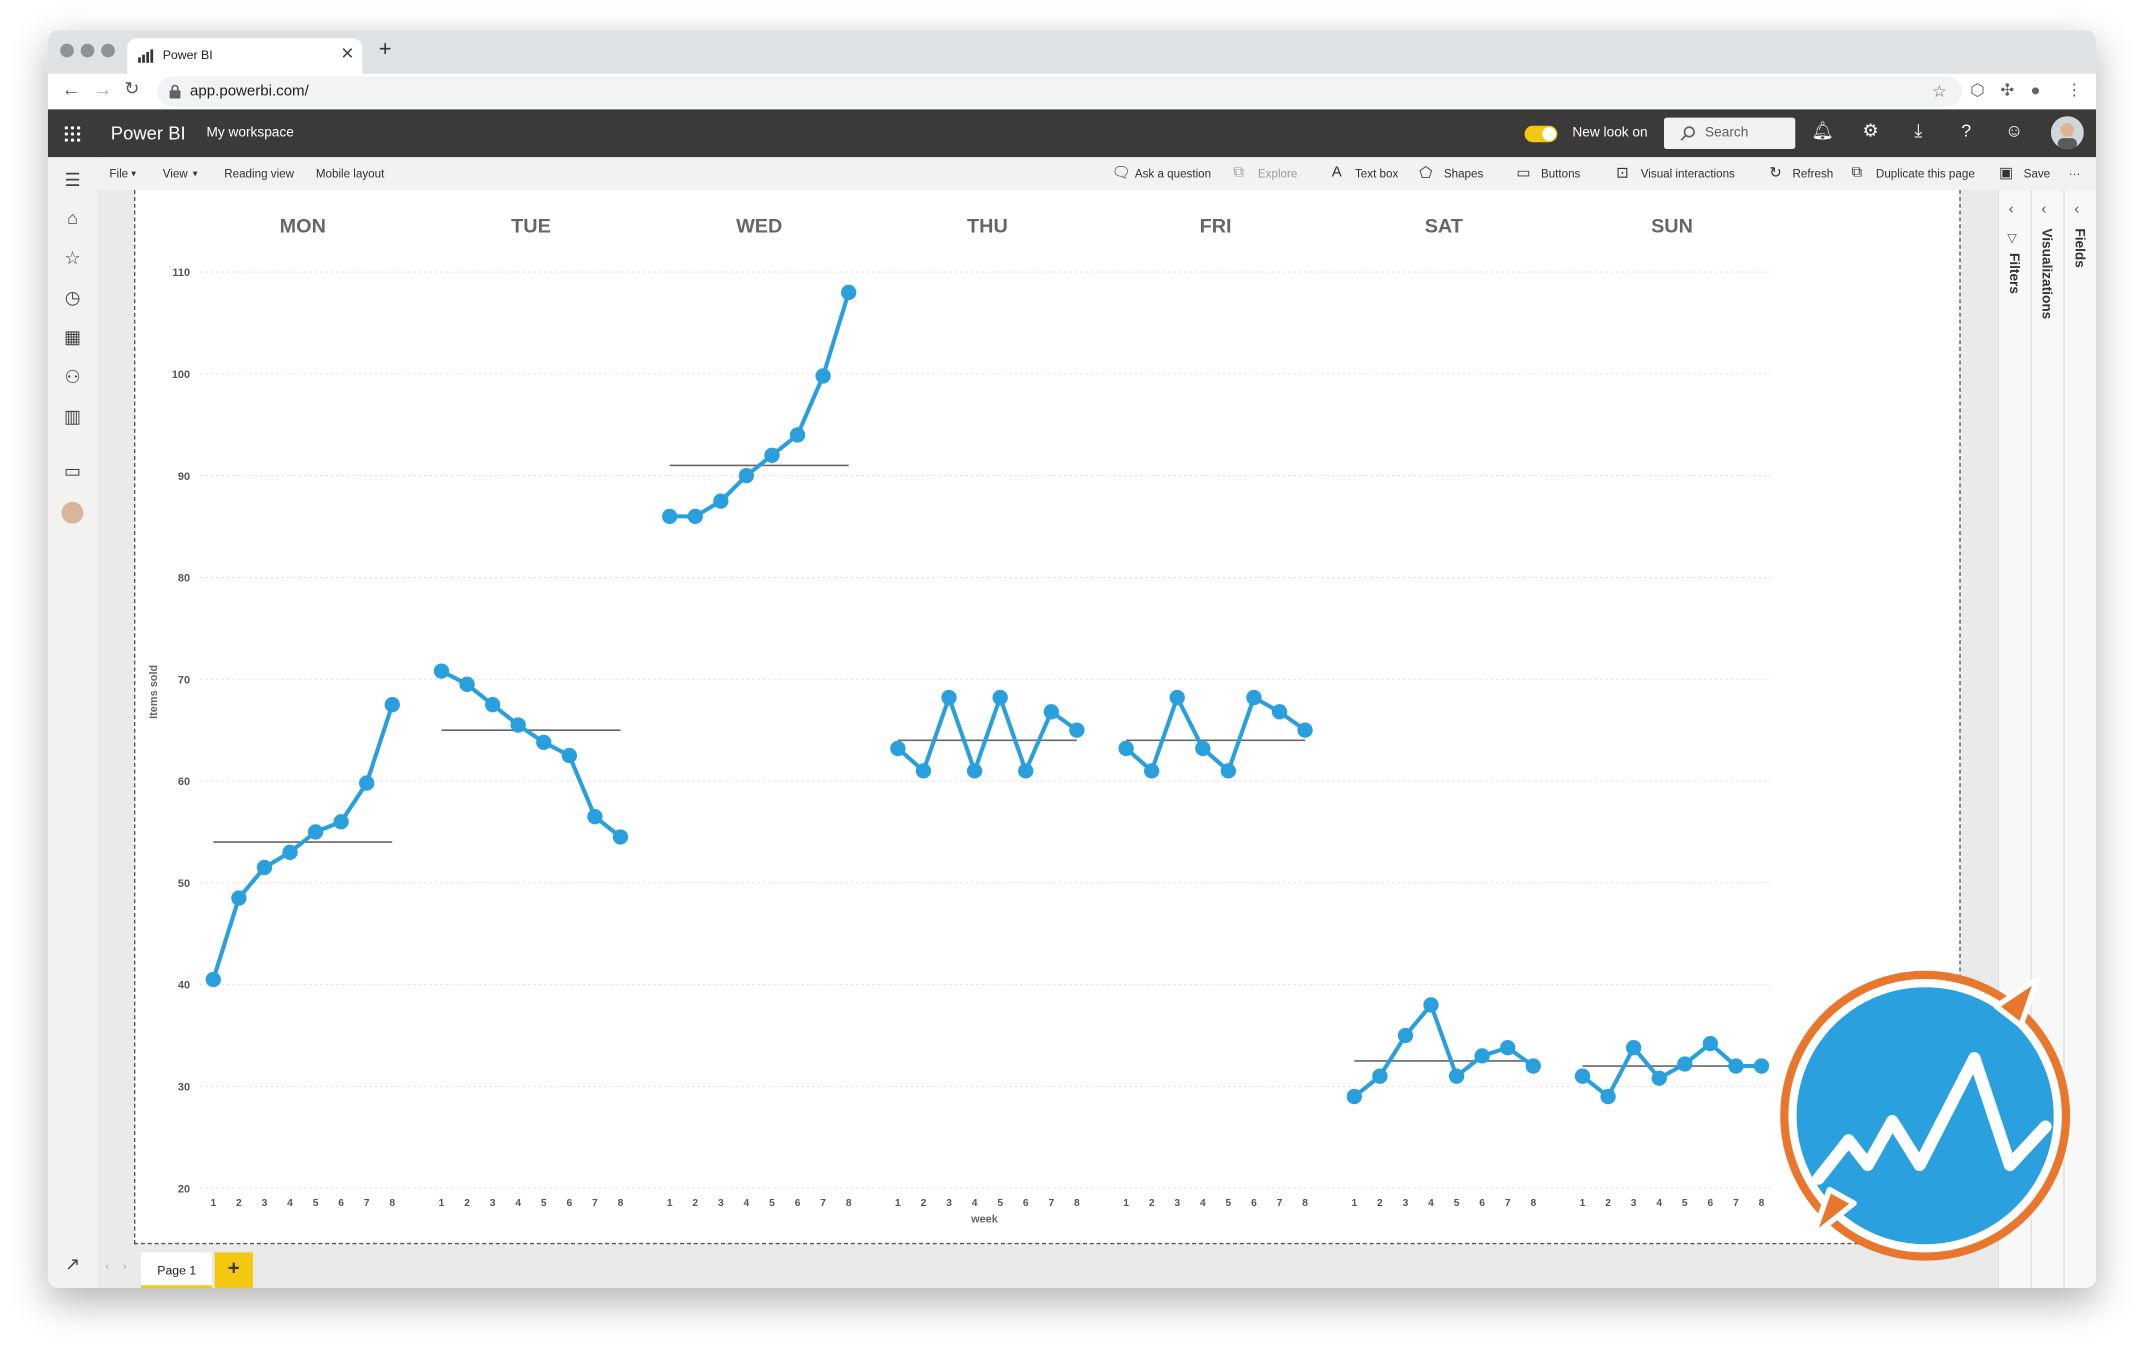 This screenshot has width=2144, height=1355. I want to click on panel-wed: WED 1 2 3 4 5 6 7 8, so click(759, 712).